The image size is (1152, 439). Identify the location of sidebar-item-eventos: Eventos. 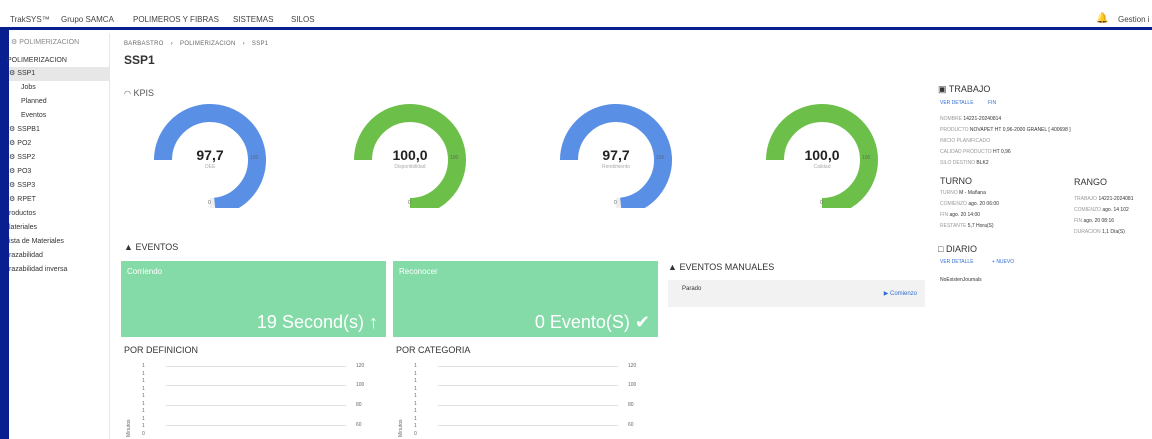
(33, 116).